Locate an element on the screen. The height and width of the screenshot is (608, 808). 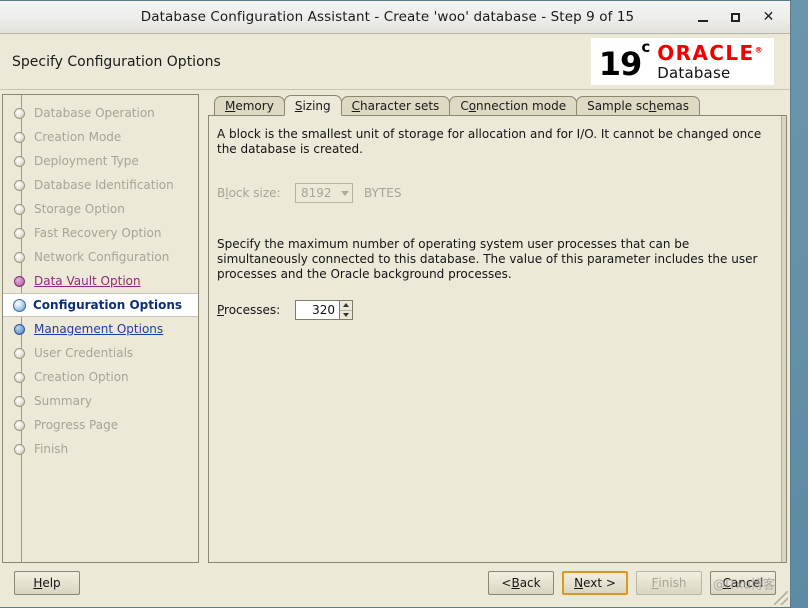
sidebar-item-finish: Finish is located at coordinates (100, 449).